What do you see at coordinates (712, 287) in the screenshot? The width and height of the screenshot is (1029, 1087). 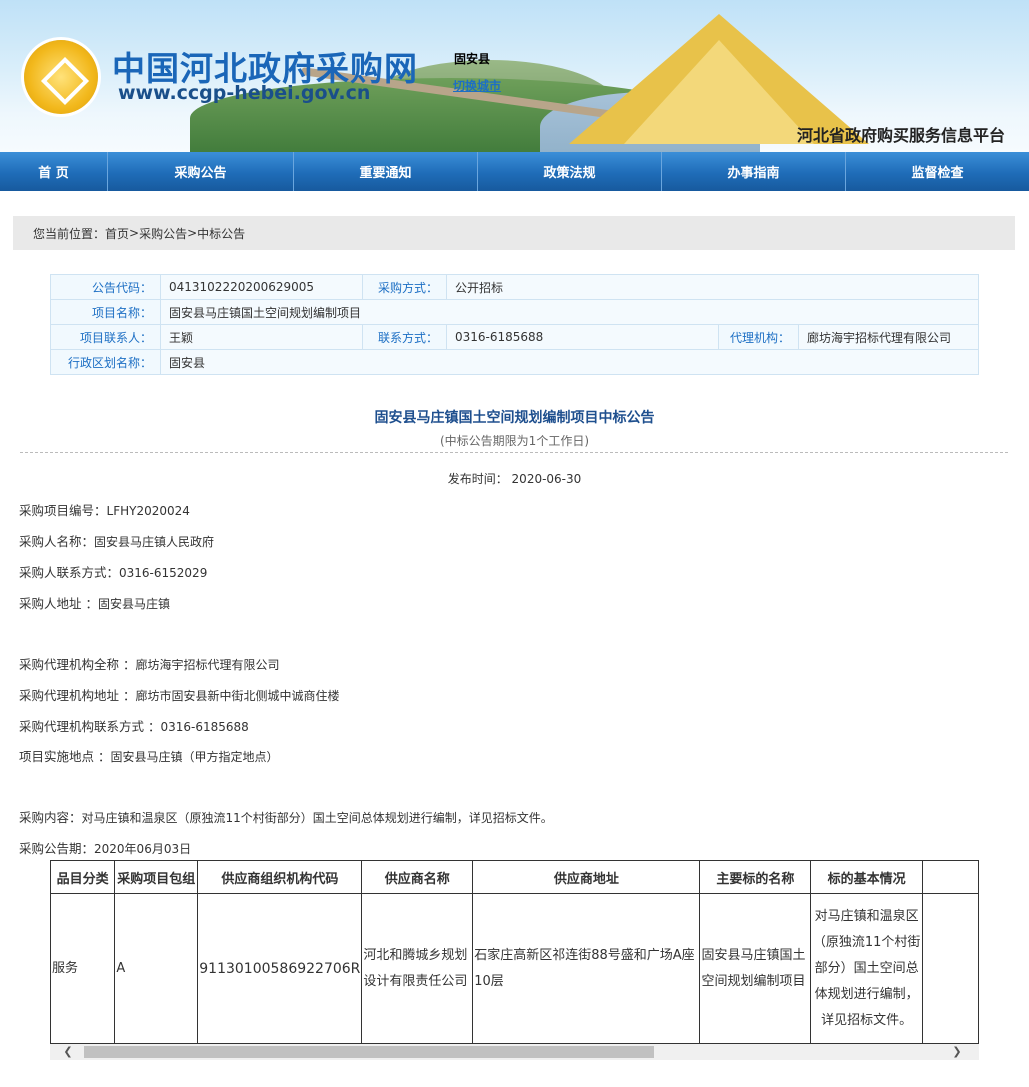 I see `method-value: 公开招标` at bounding box center [712, 287].